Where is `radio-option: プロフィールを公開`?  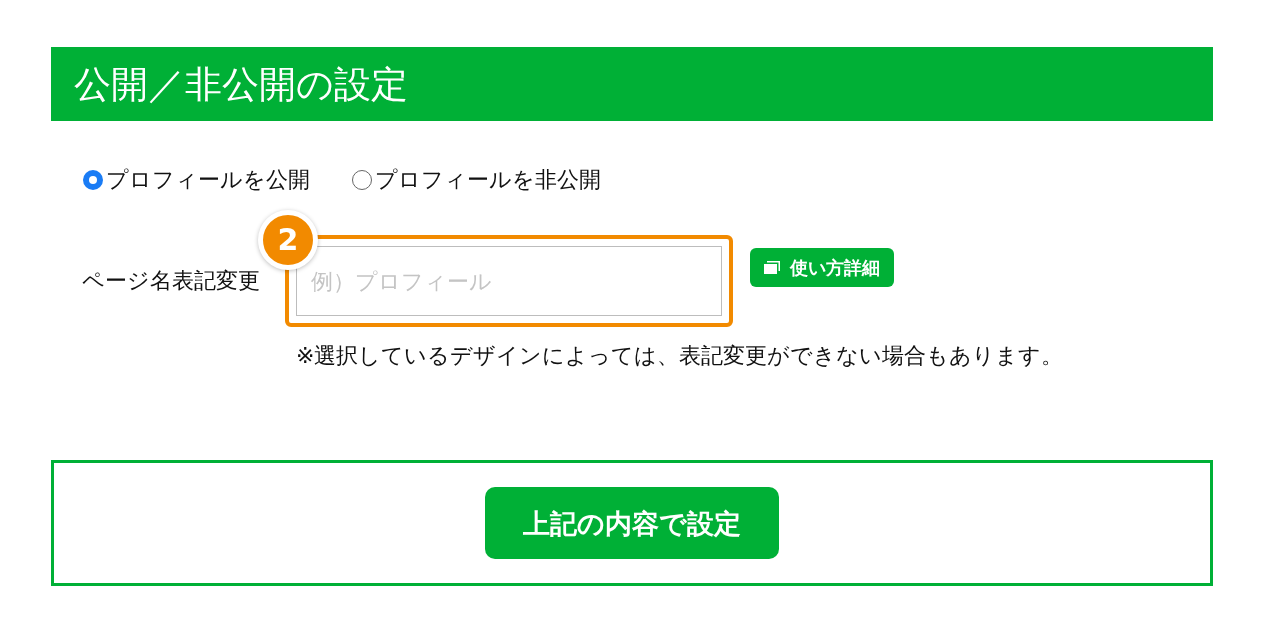
radio-option: プロフィールを公開 is located at coordinates (196, 180).